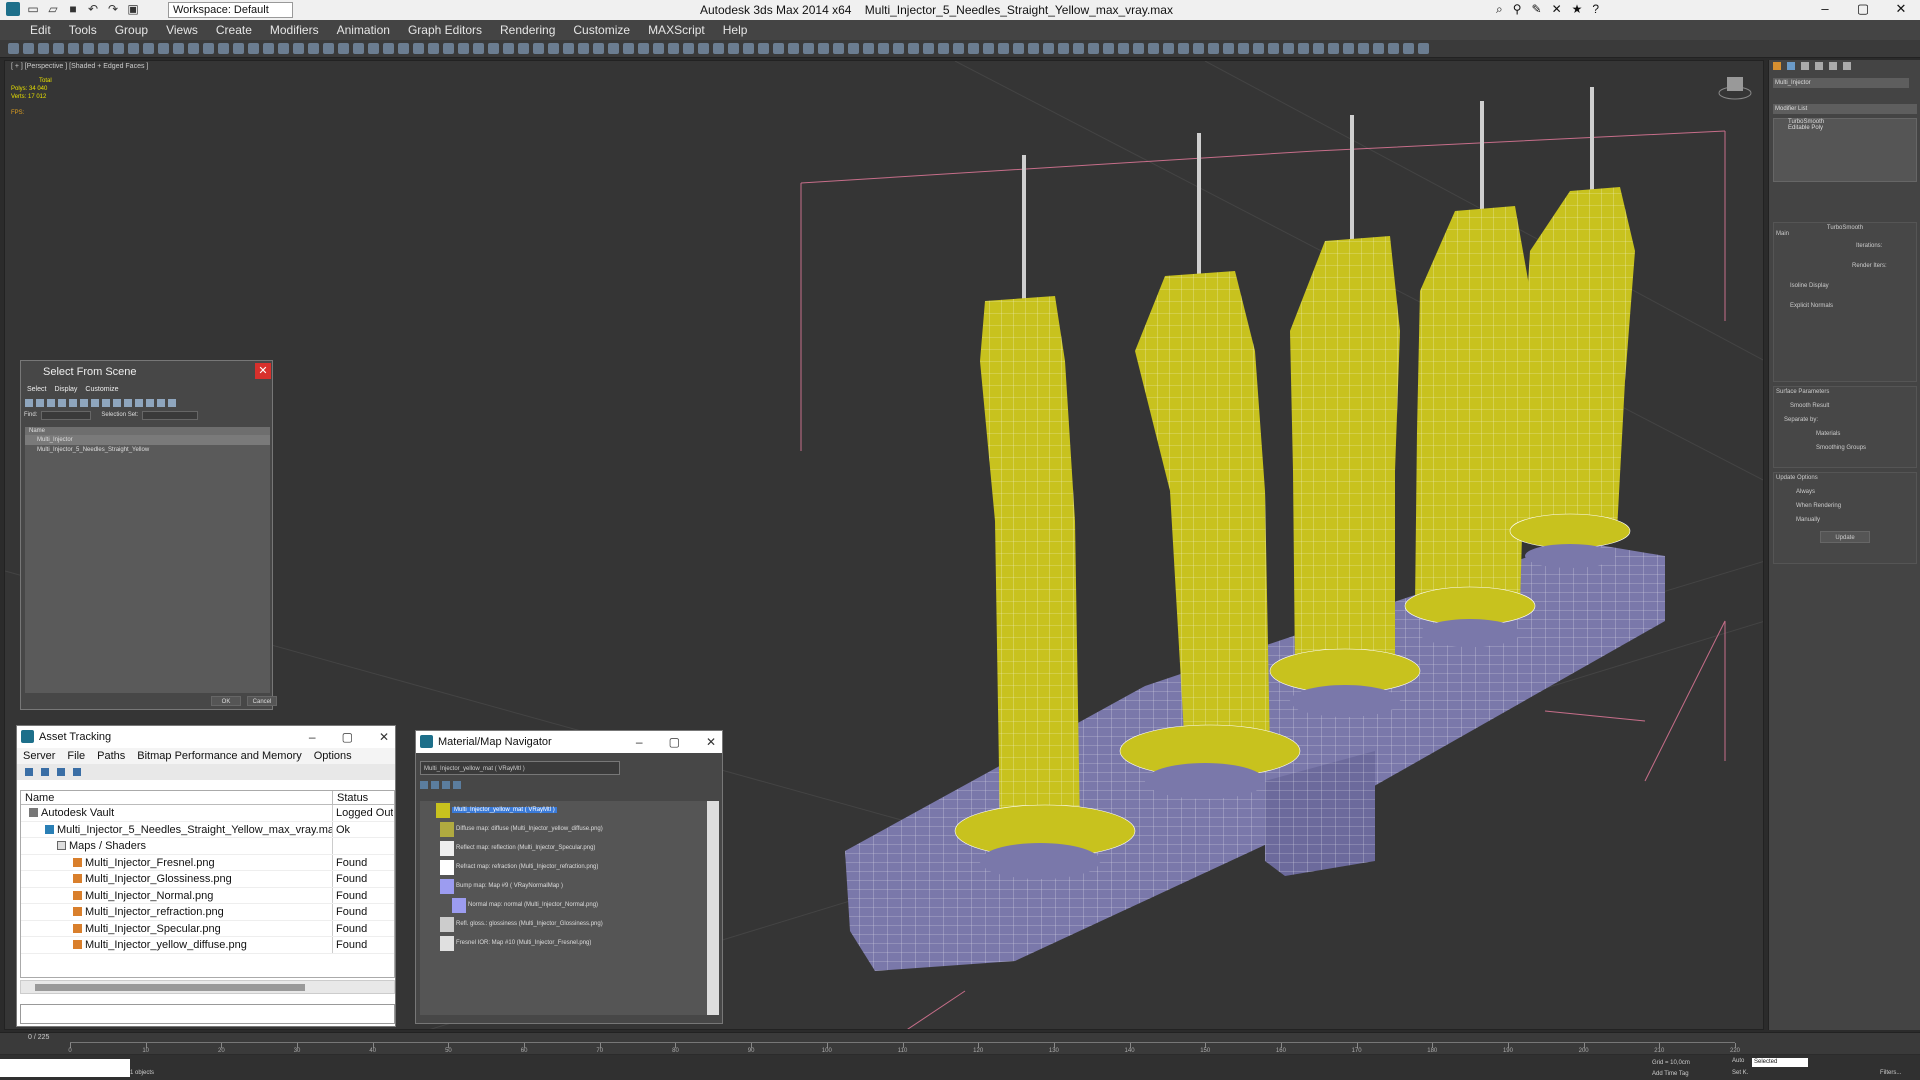 Image resolution: width=1920 pixels, height=1080 pixels. What do you see at coordinates (36, 390) in the screenshot?
I see `menu-select: Select` at bounding box center [36, 390].